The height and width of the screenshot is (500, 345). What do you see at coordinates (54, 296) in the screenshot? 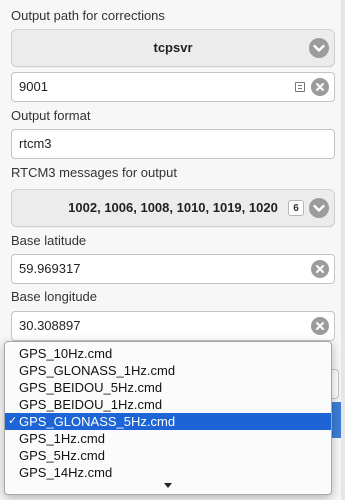
I see `base-longitude-label: Base longitude` at bounding box center [54, 296].